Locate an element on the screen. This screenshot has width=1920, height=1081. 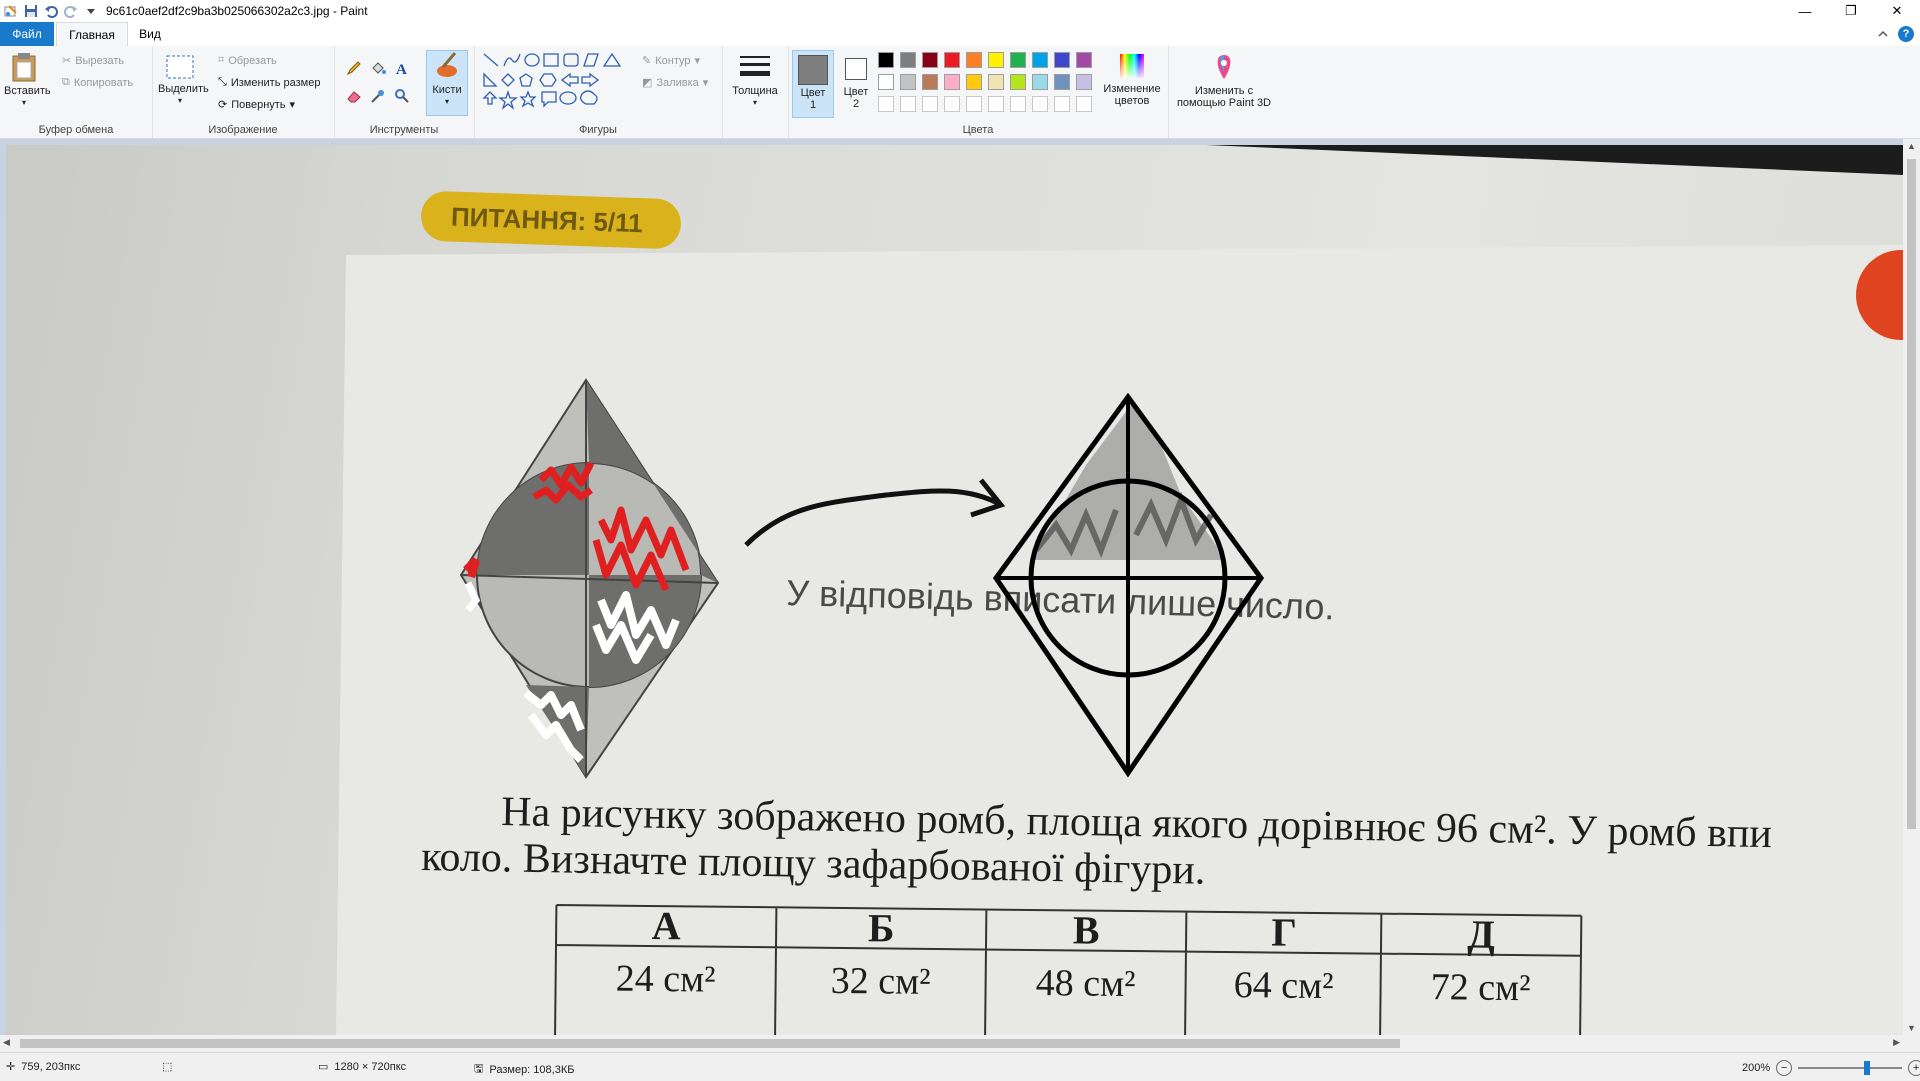
horizontal-scroll-thumb is located at coordinates (710, 1043).